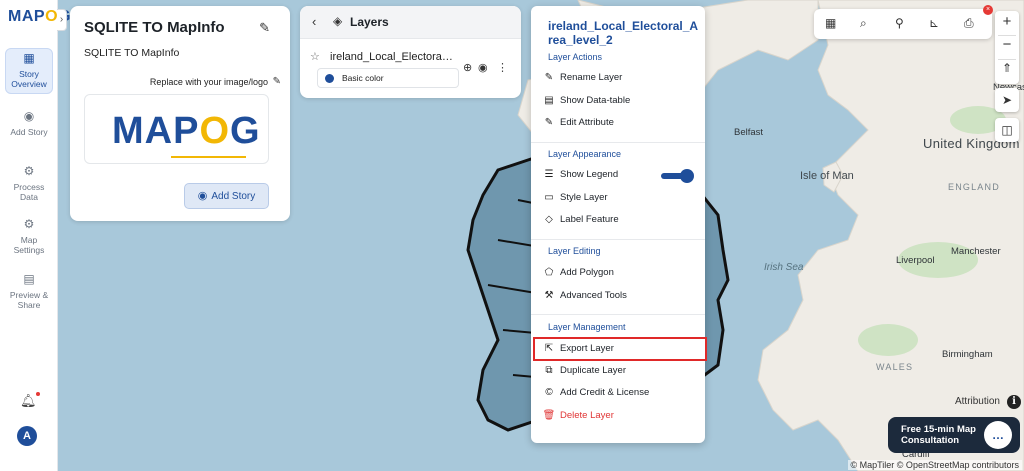 The width and height of the screenshot is (1024, 471). What do you see at coordinates (329, 78) in the screenshot?
I see `color-swatch` at bounding box center [329, 78].